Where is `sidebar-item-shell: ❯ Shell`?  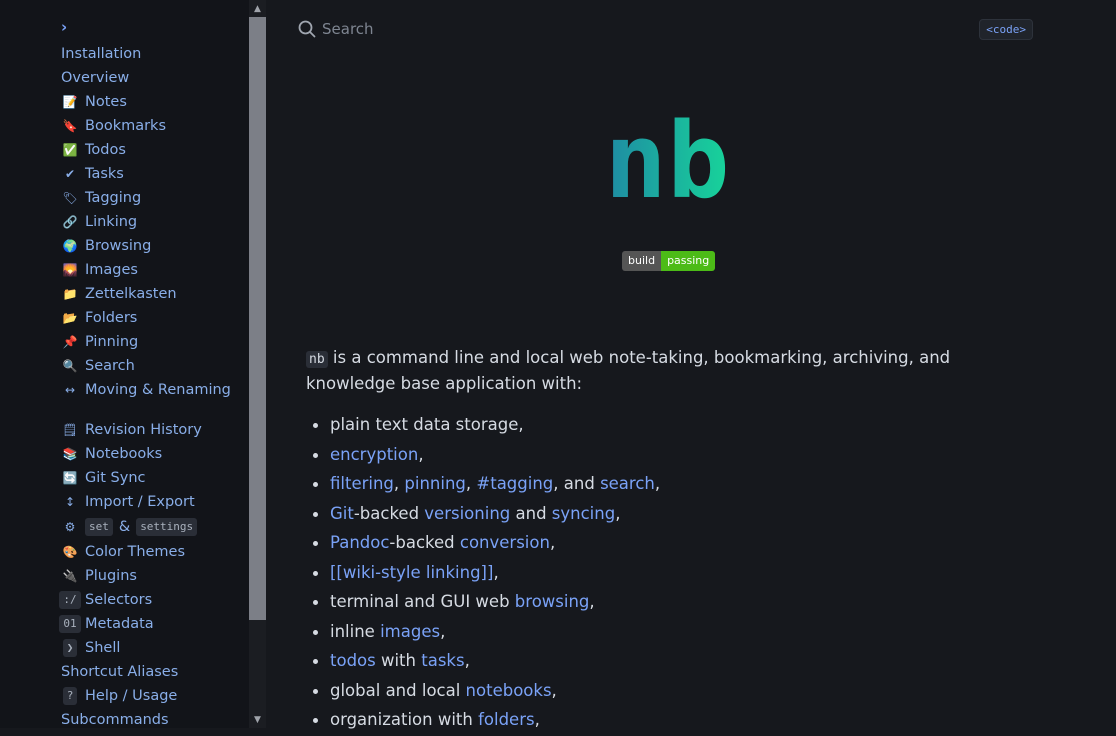
sidebar-item-shell: ❯ Shell is located at coordinates (154, 648).